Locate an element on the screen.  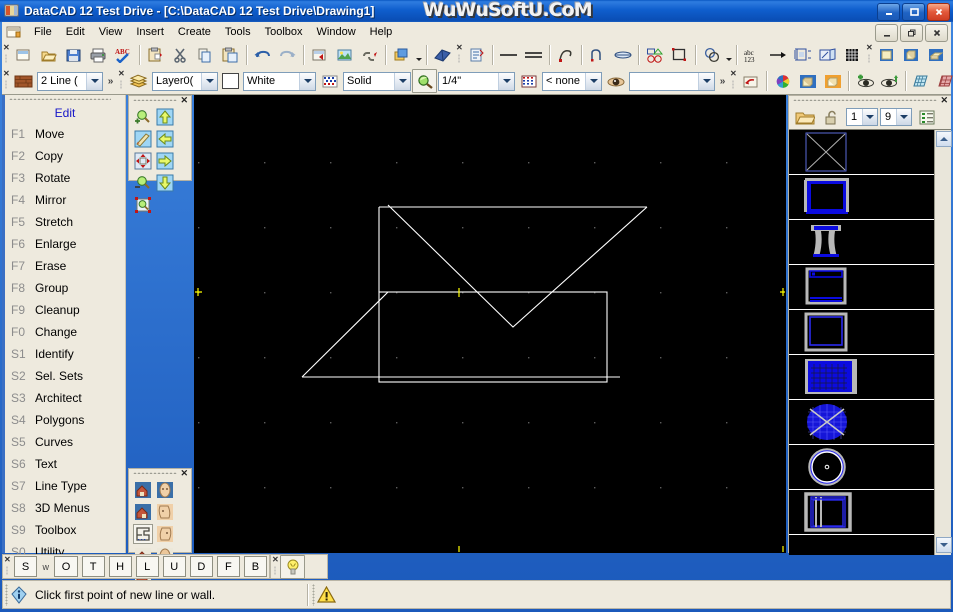
snap-button-b: B is located at coordinates (255, 566).